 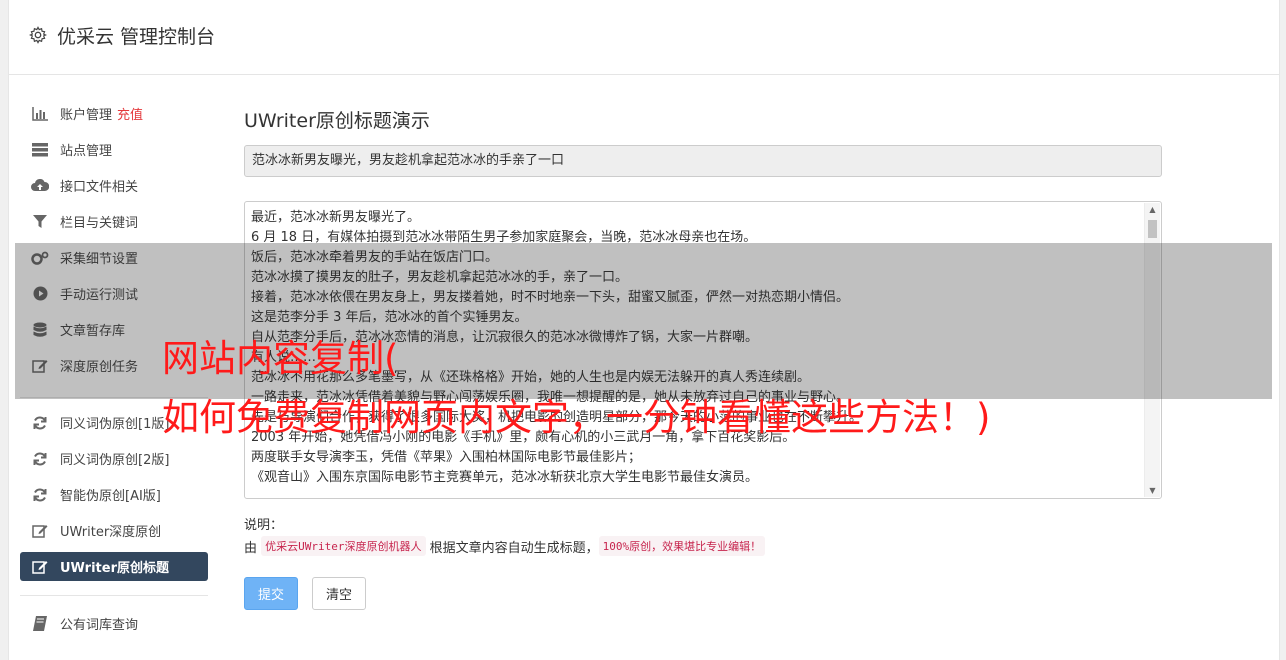 What do you see at coordinates (505, 477) in the screenshot?
I see `content-line: 《观音山》入围东京国际电影节主竞赛单元，范冰冰斩获北京大学生电影节最佳女演员。` at bounding box center [505, 477].